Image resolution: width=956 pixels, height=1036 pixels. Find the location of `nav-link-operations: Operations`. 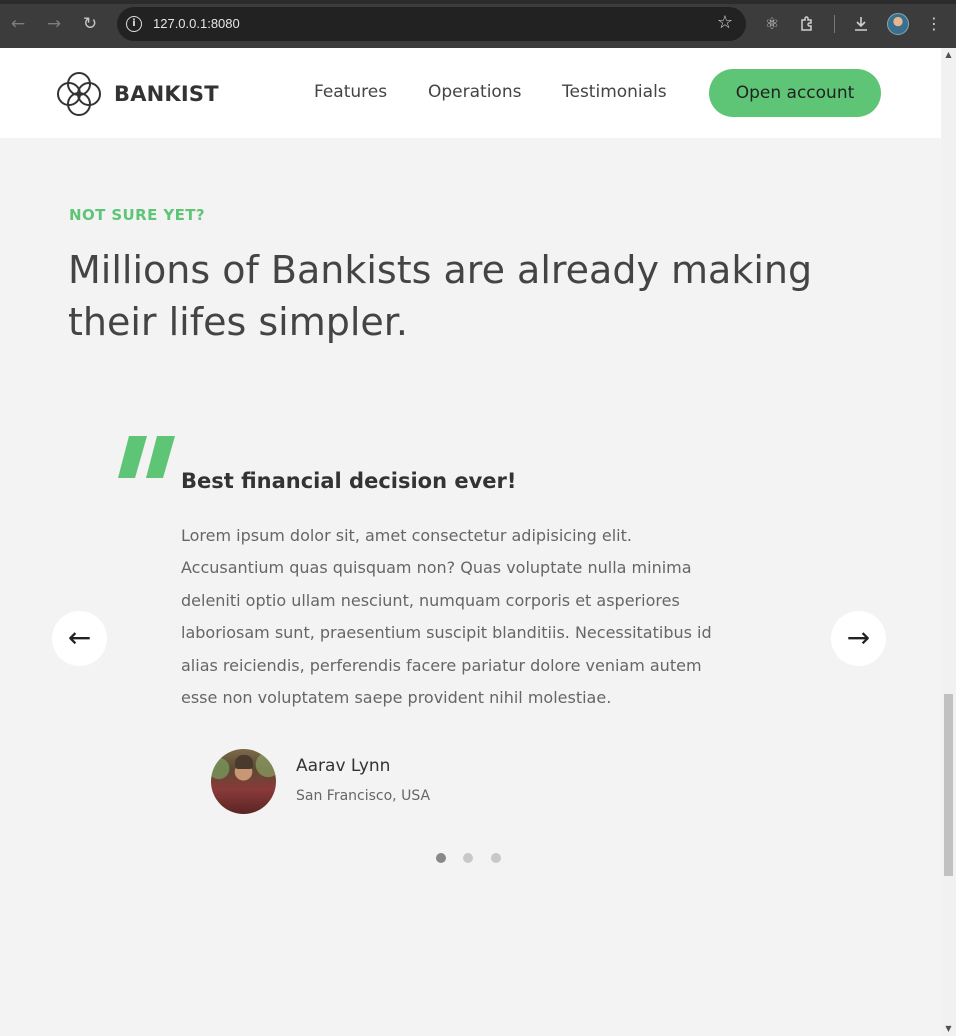

nav-link-operations: Operations is located at coordinates (474, 92).